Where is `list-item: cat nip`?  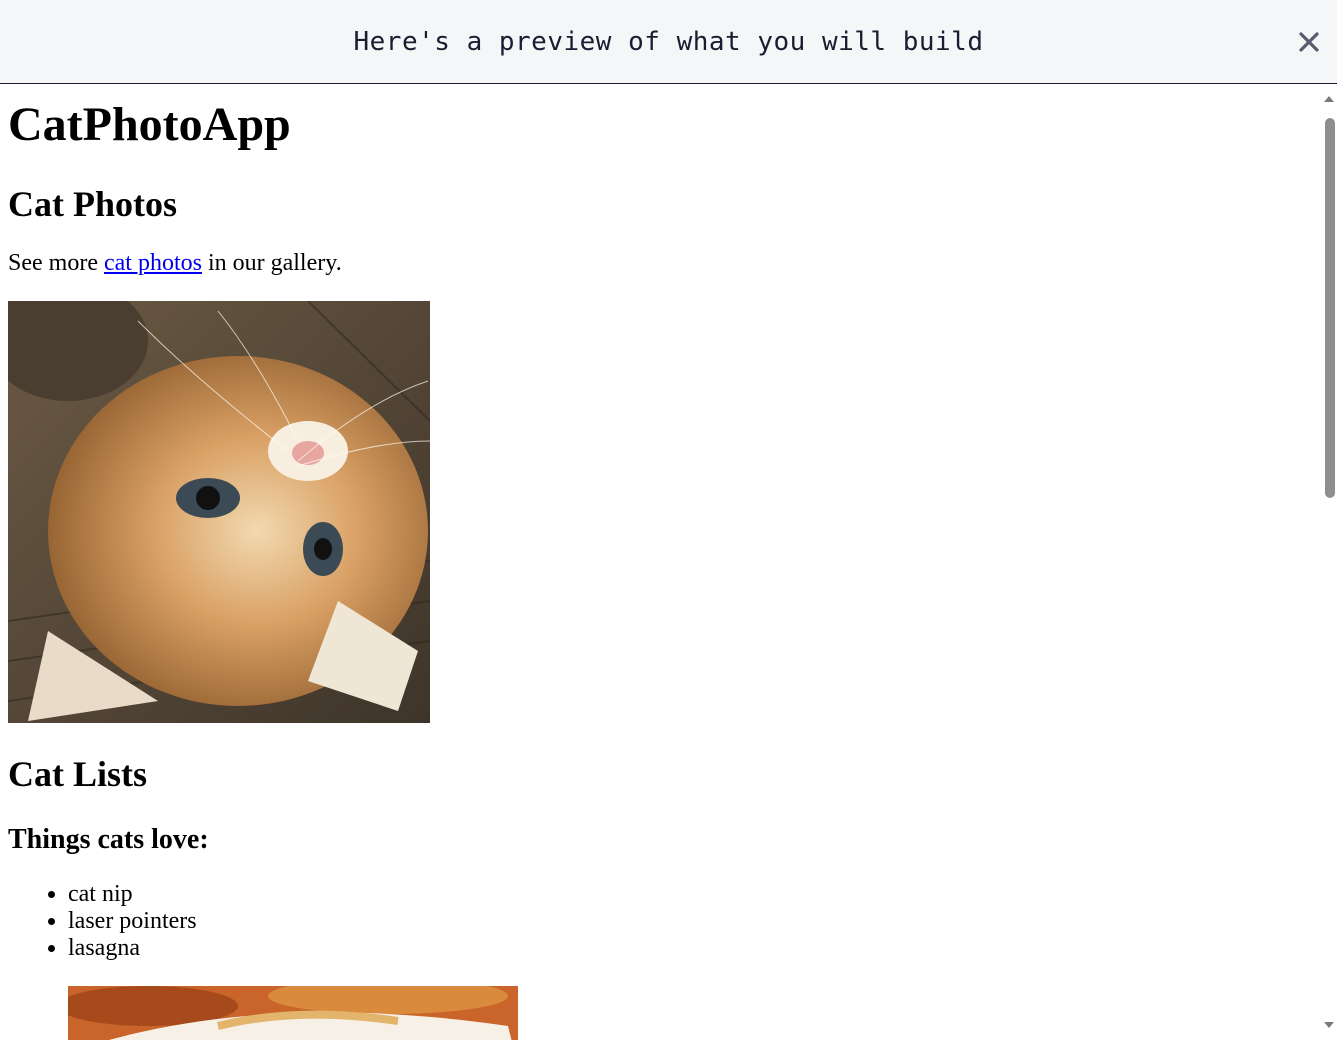 list-item: cat nip is located at coordinates (690, 894).